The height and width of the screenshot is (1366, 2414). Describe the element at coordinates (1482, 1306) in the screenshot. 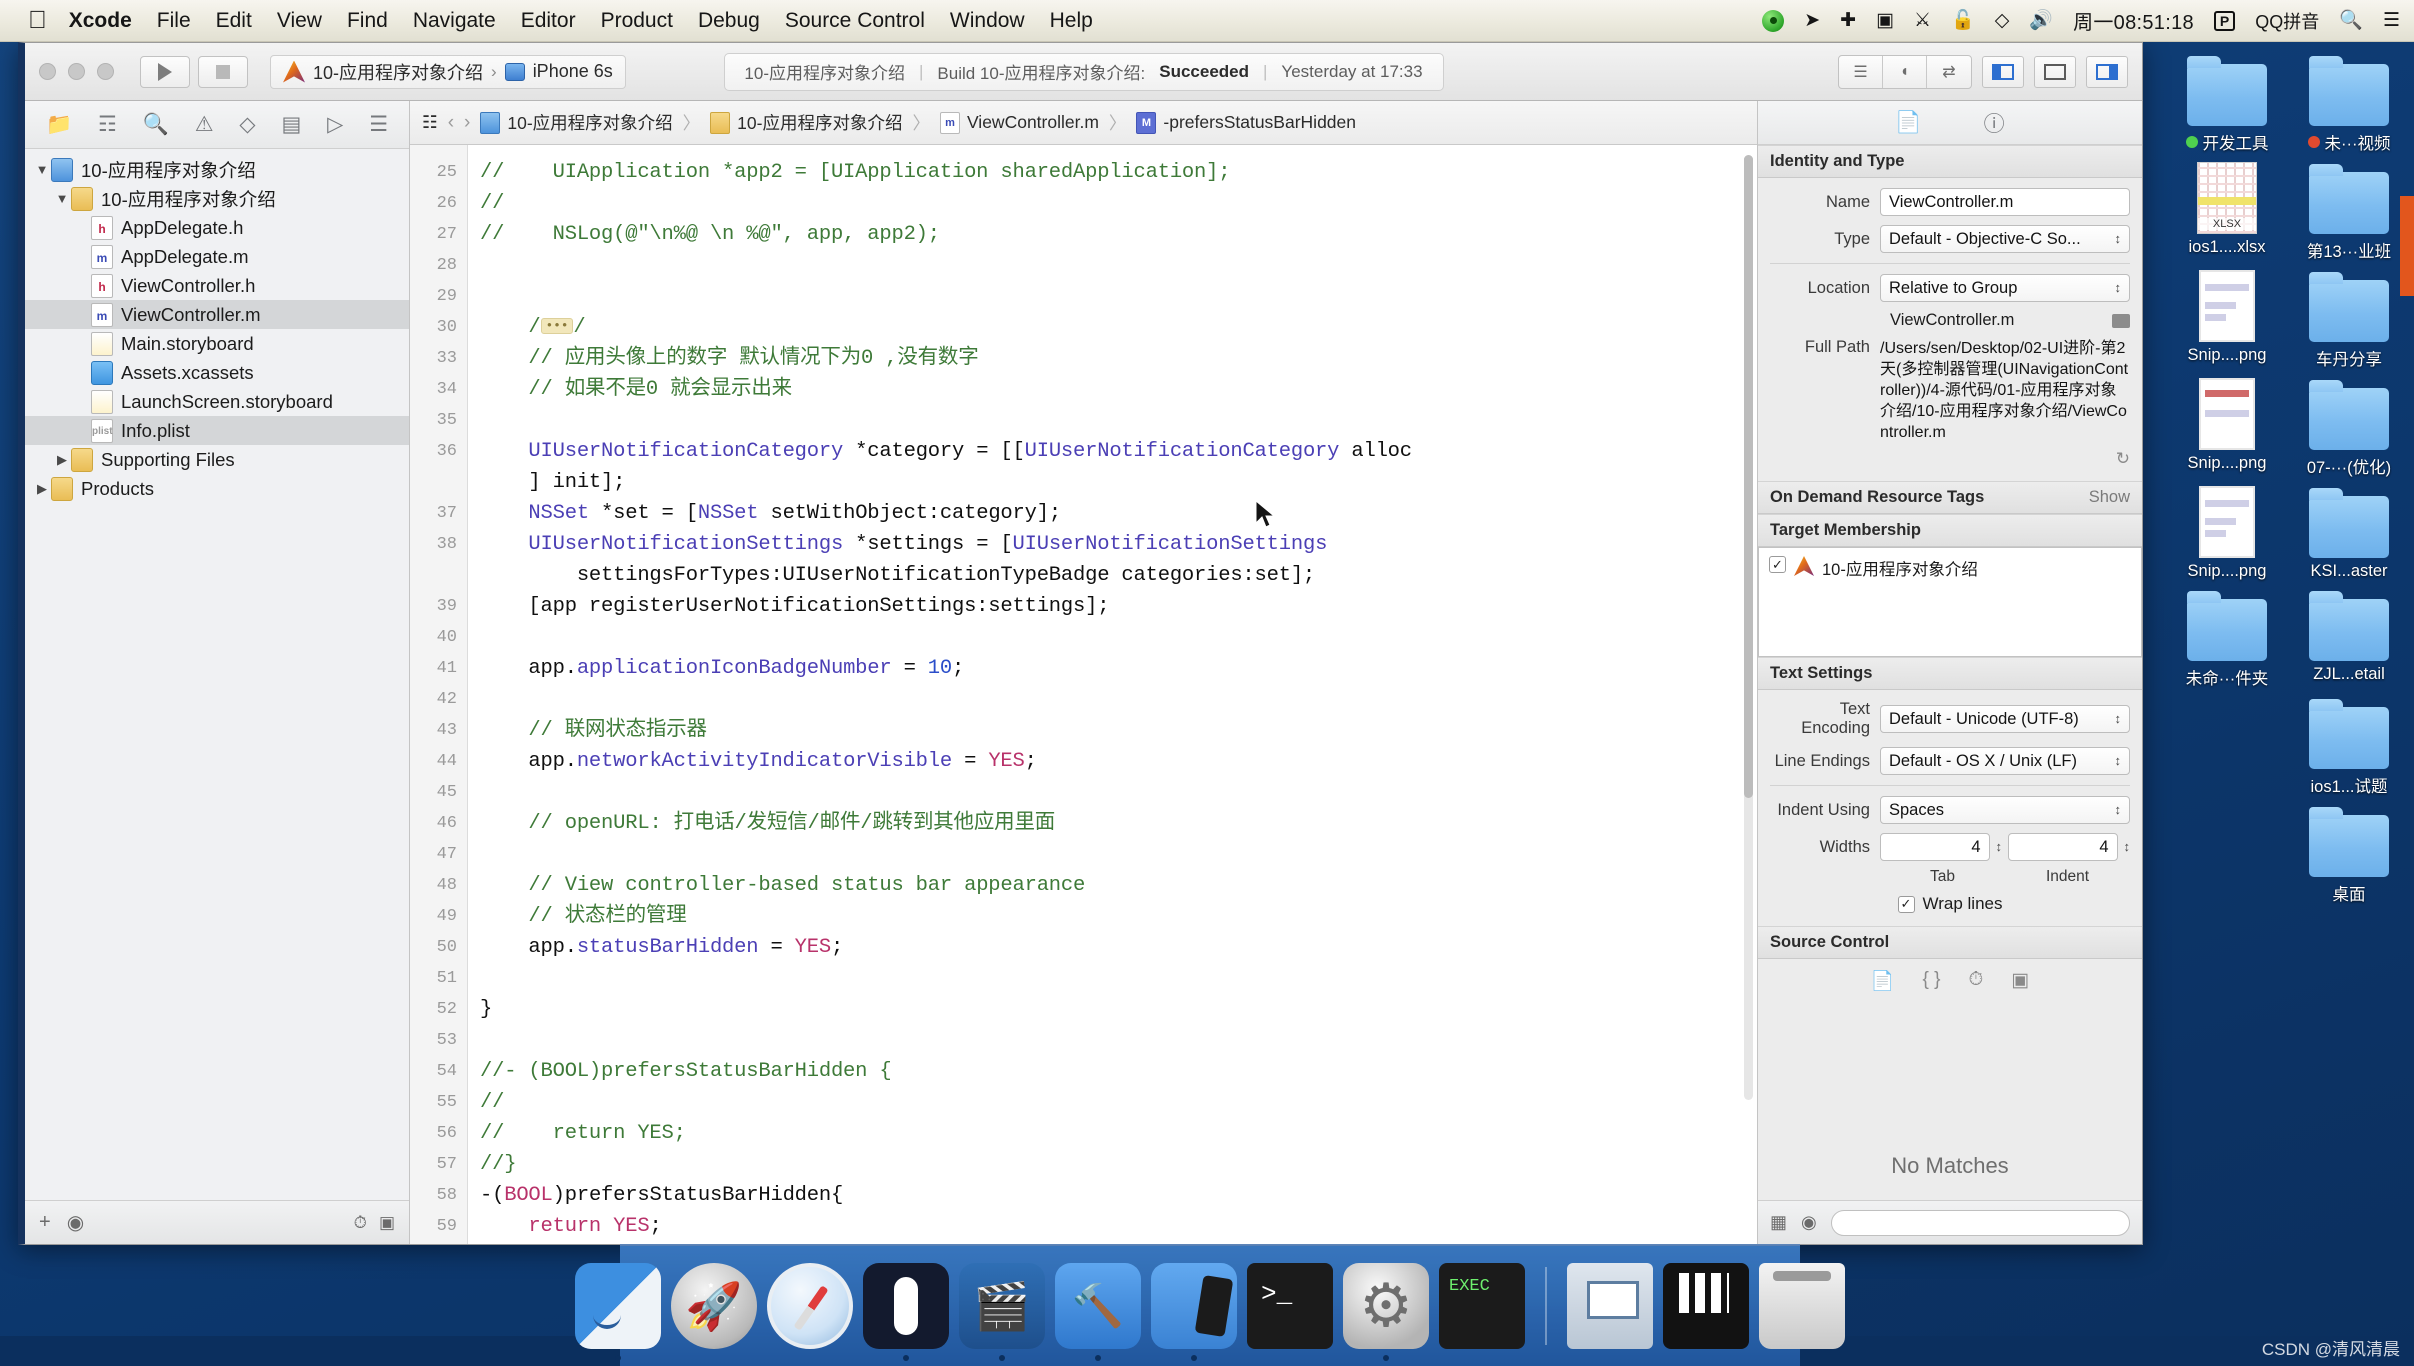

I see `dock-item-exec-app` at that location.